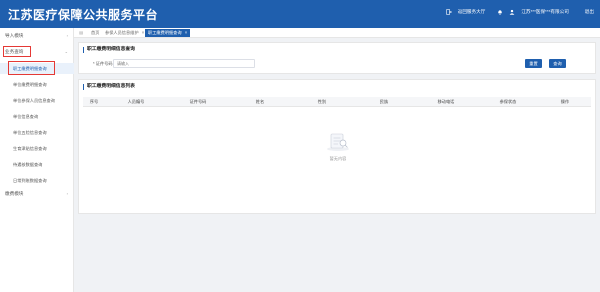  Describe the element at coordinates (14, 35) in the screenshot. I see `sidebar-group-label: 导入模块` at that location.